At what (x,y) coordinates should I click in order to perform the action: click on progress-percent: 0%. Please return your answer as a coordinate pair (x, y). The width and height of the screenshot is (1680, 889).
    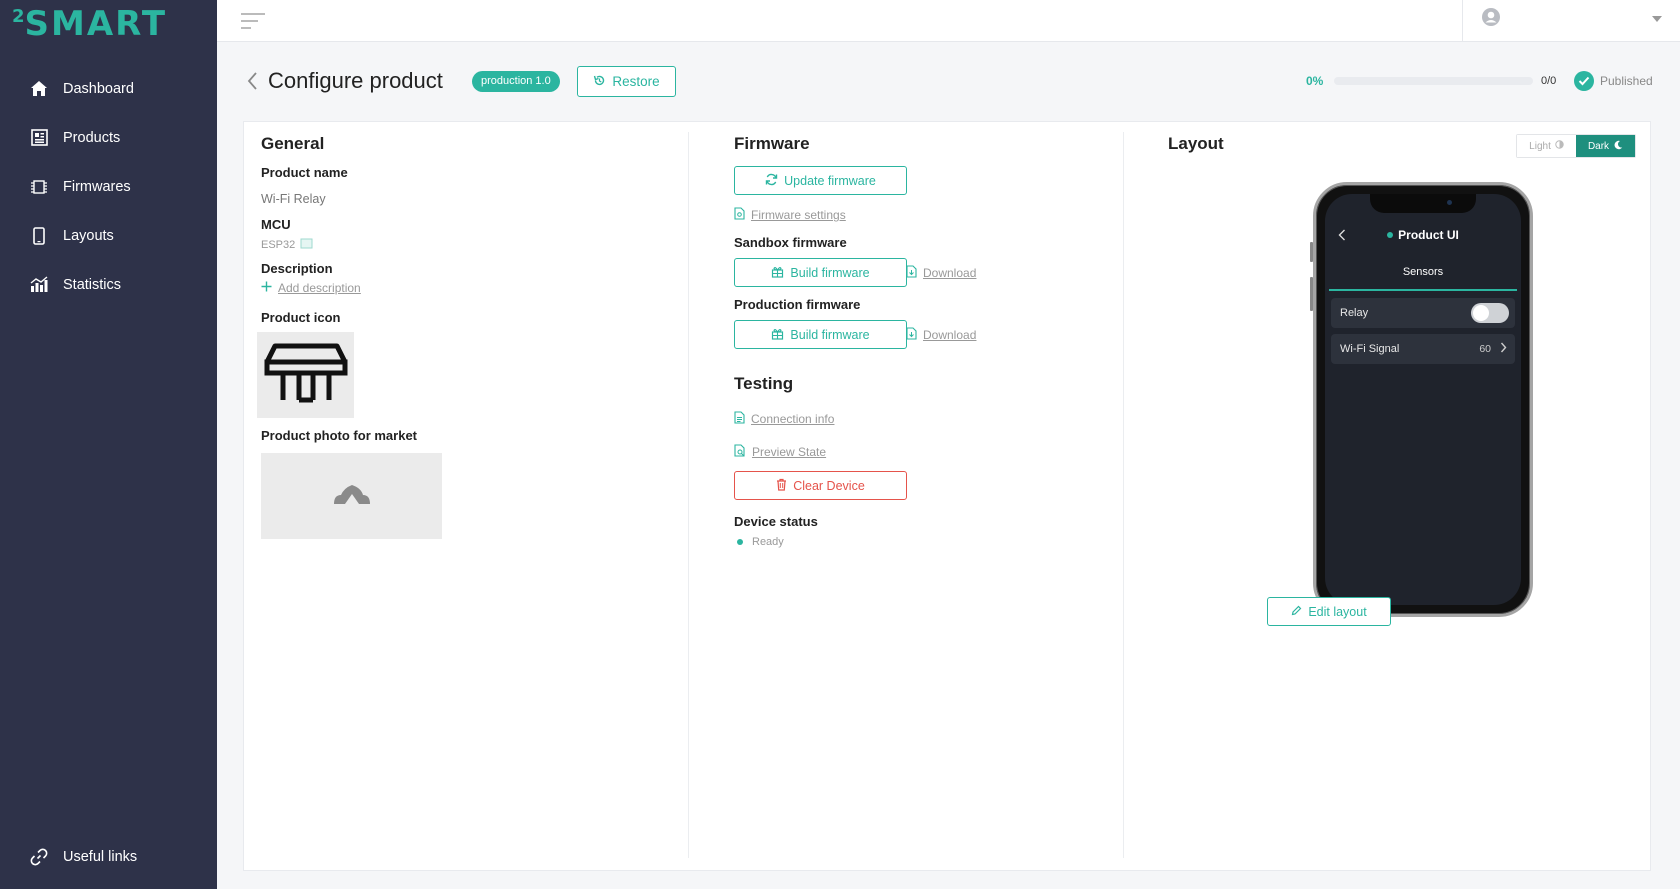
    Looking at the image, I should click on (1315, 81).